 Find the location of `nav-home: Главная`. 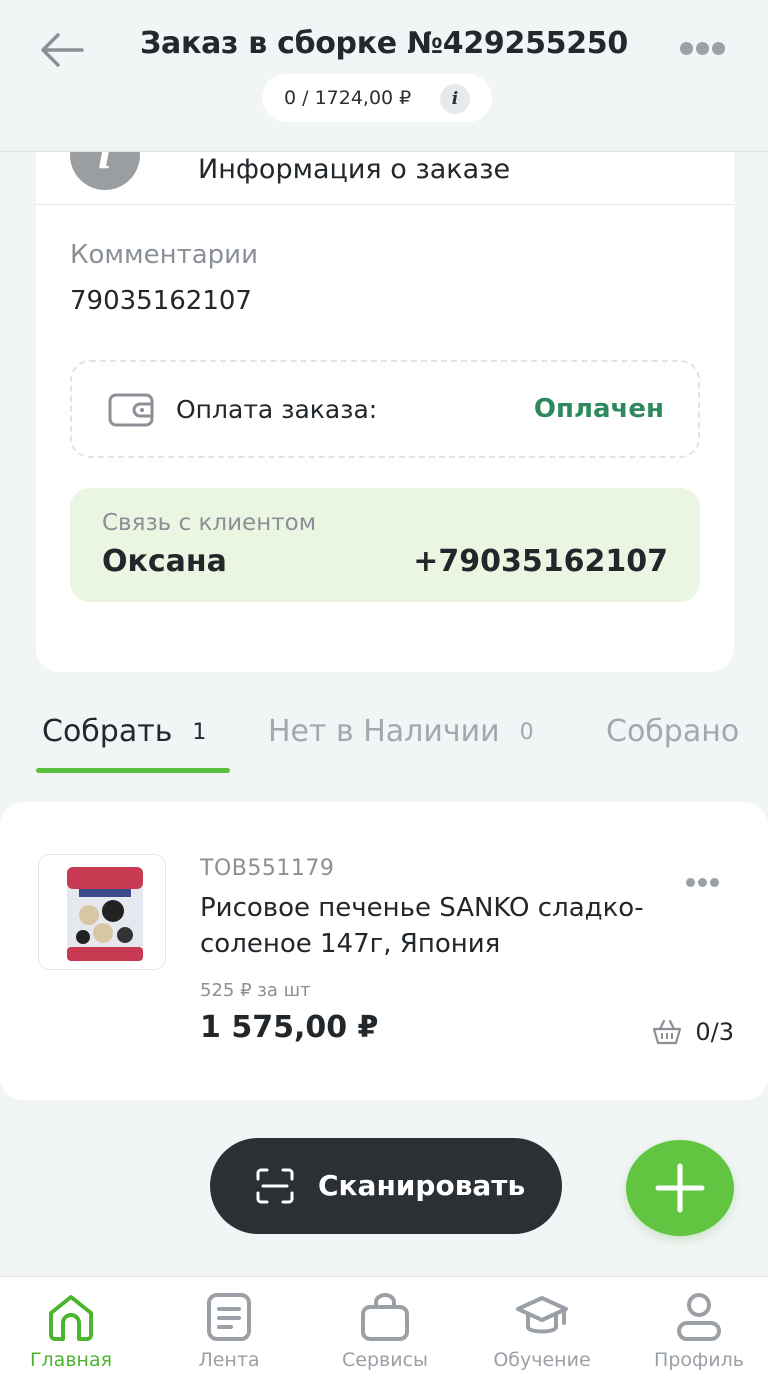

nav-home: Главная is located at coordinates (73, 1330).